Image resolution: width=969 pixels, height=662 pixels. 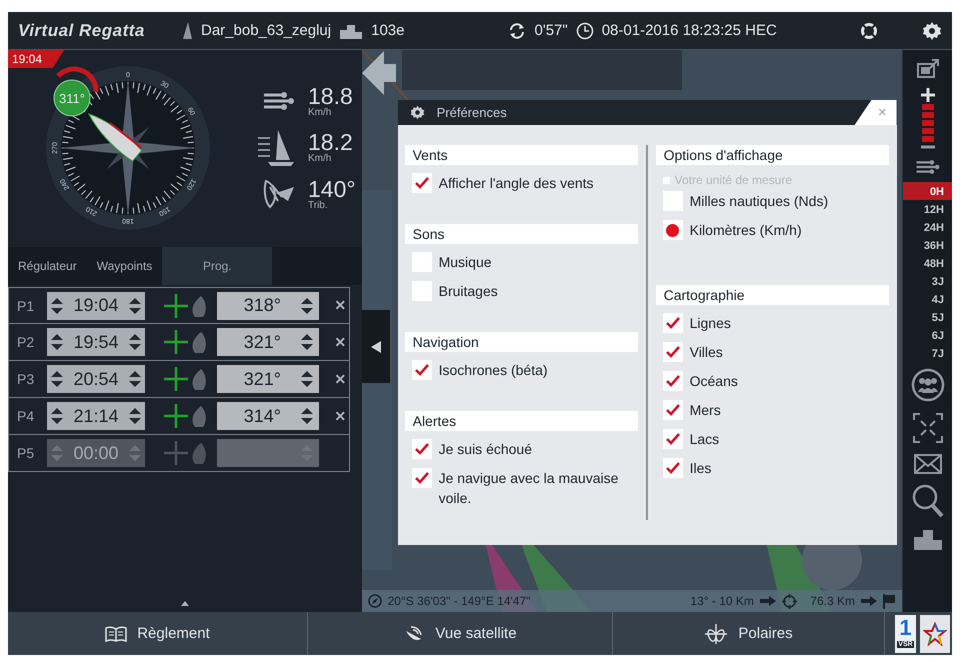 What do you see at coordinates (375, 601) in the screenshot?
I see `compass-icon` at bounding box center [375, 601].